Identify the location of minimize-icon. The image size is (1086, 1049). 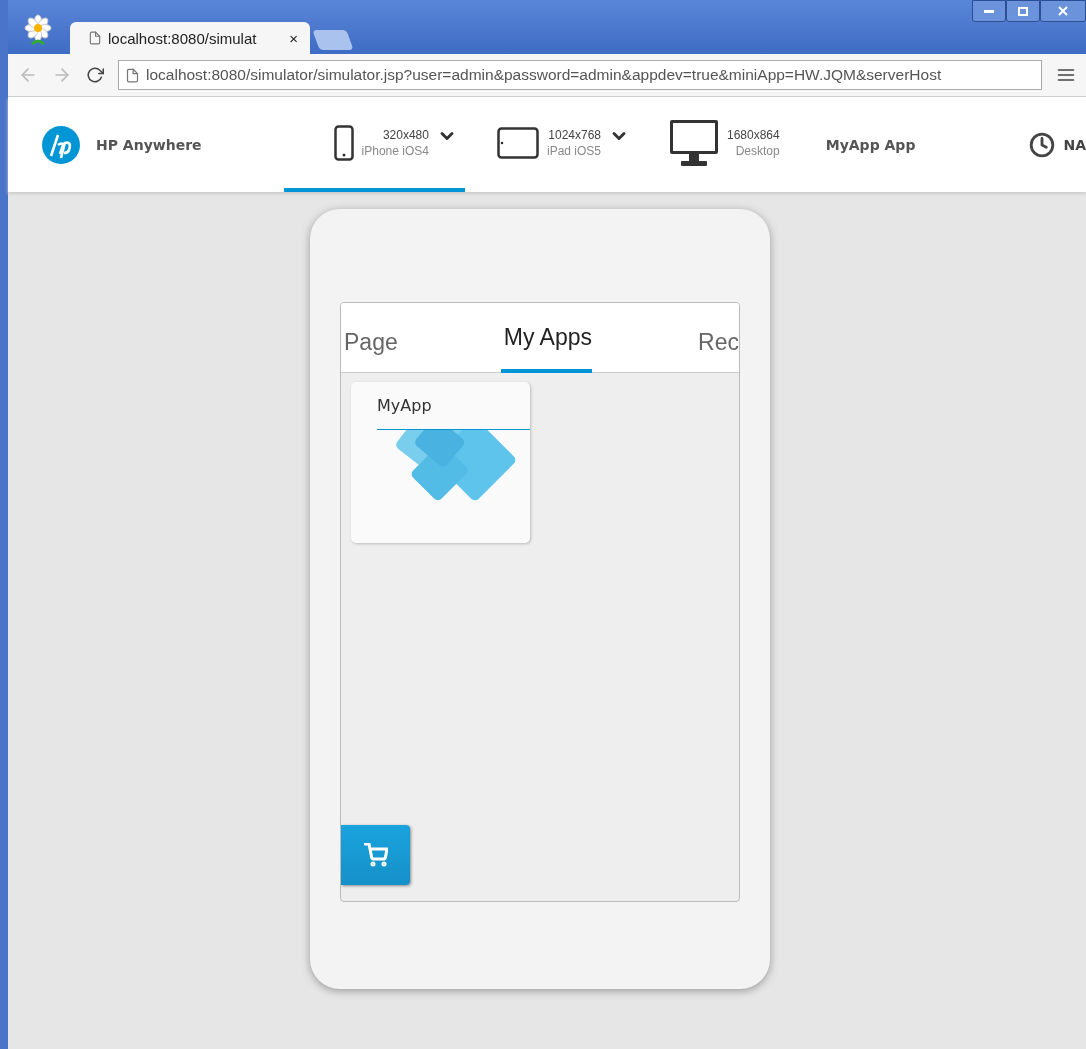
(989, 11).